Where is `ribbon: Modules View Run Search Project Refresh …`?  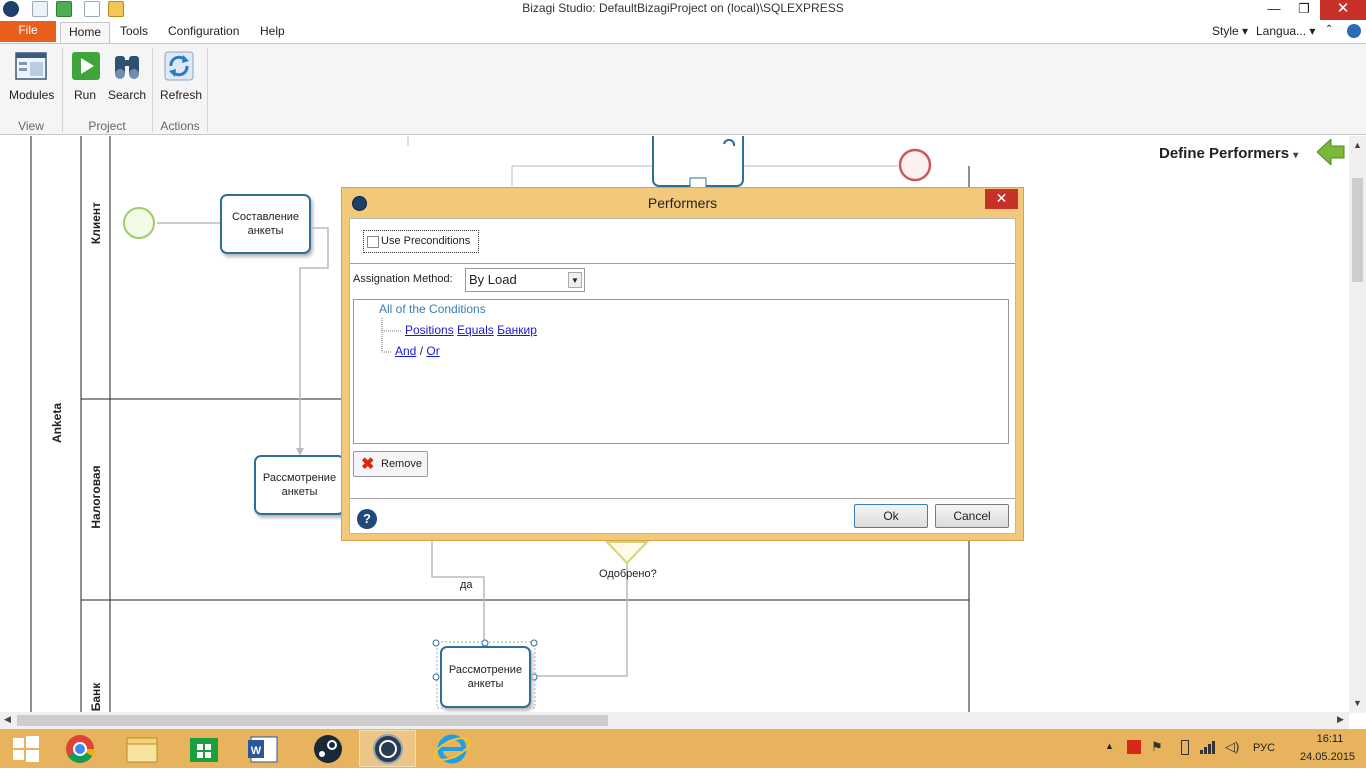
ribbon: Modules View Run Search Project Refresh … is located at coordinates (683, 89).